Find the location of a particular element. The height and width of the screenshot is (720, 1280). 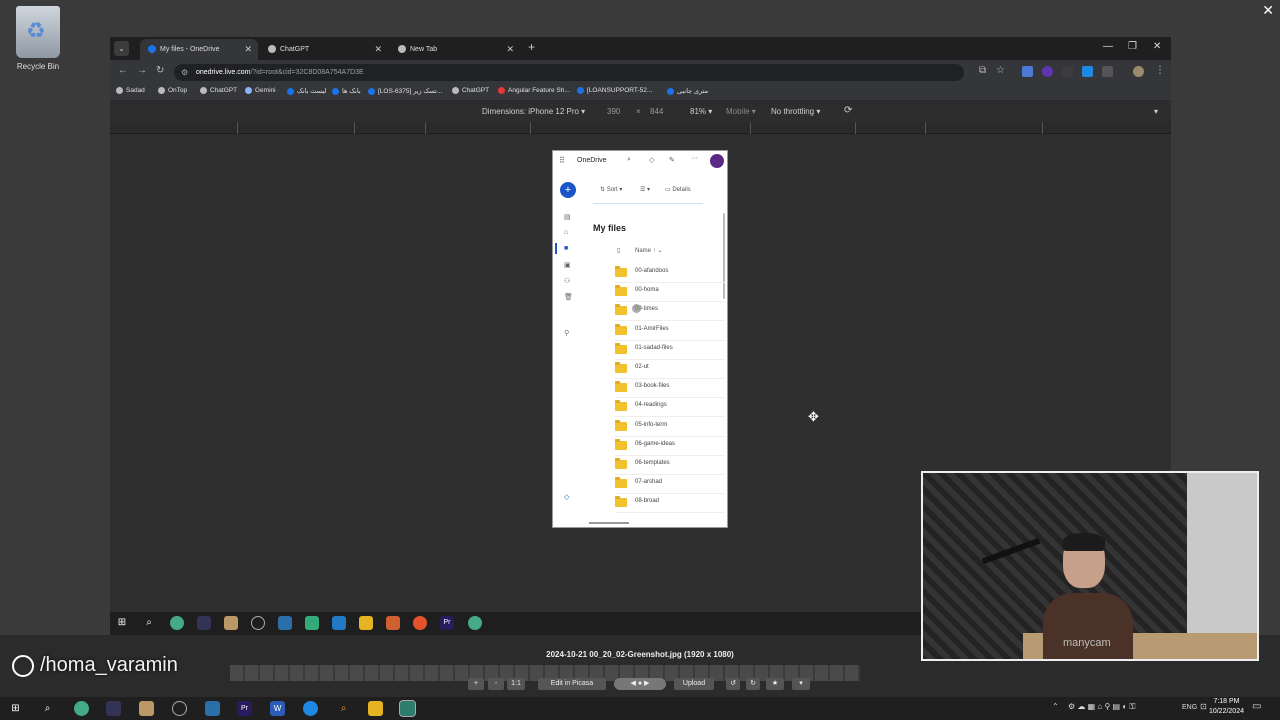

folder-row: 01-sadad-files is located at coordinates (670, 350).